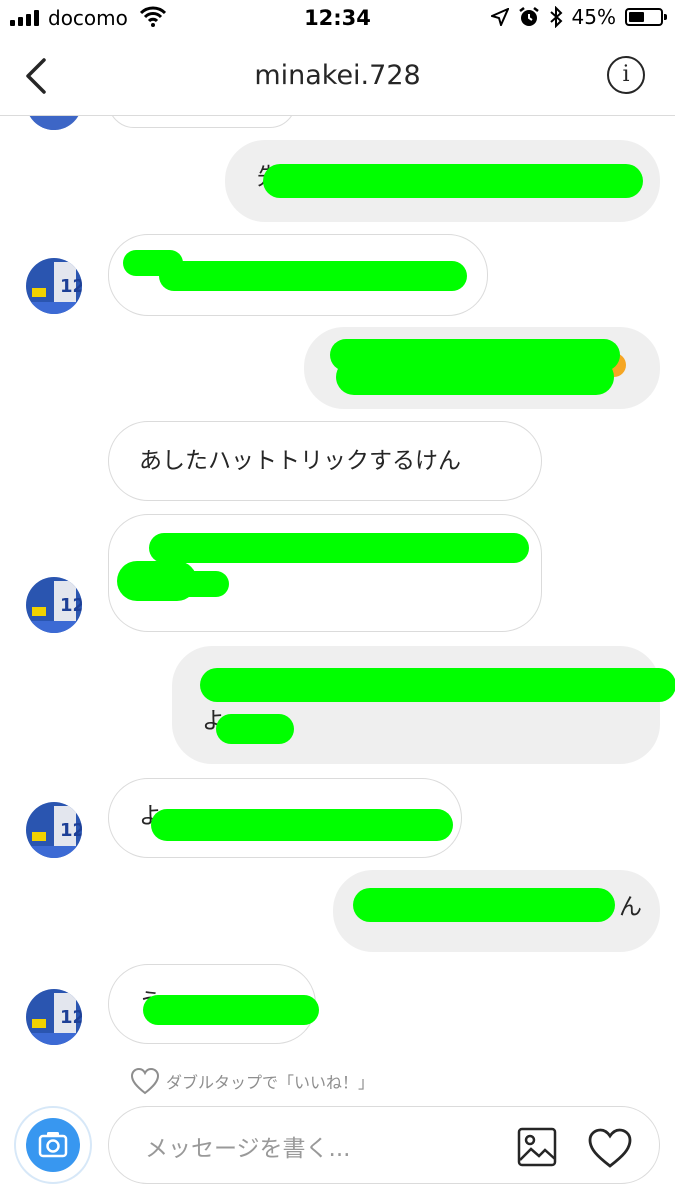 The width and height of the screenshot is (675, 1200). I want to click on message-bubble: う, so click(213, 1004).